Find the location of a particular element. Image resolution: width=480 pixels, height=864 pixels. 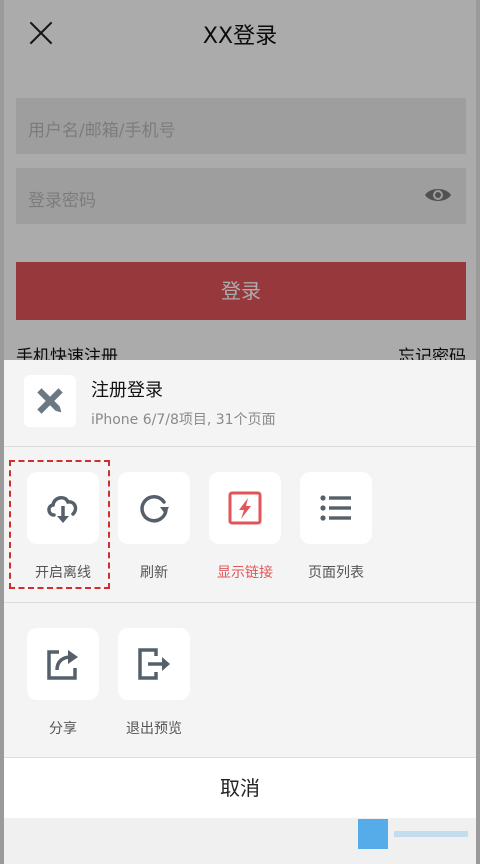

cancel-button: 取消 is located at coordinates (240, 788).